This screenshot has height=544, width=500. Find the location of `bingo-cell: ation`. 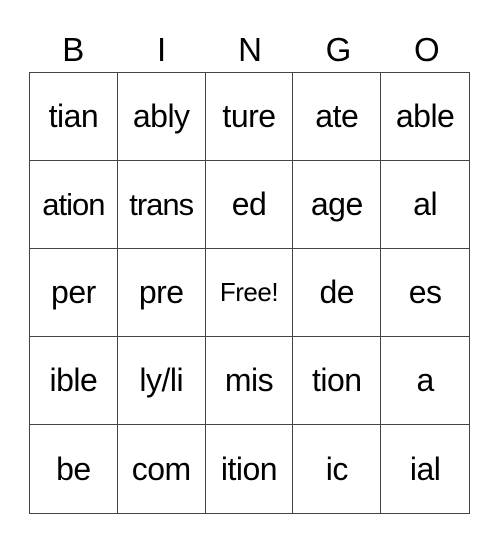

bingo-cell: ation is located at coordinates (74, 205).